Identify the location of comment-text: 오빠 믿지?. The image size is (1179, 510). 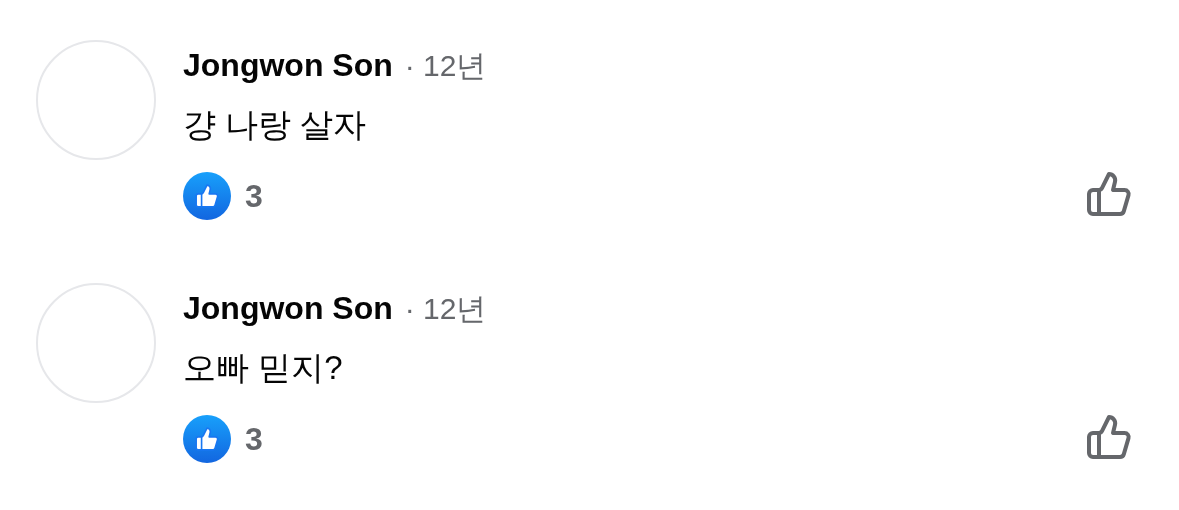
(263, 368).